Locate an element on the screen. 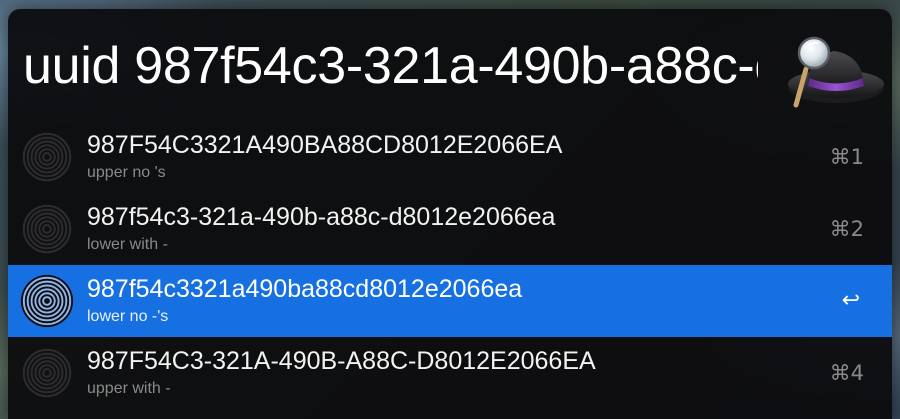 The image size is (900, 419). result-title: 987F54C3-321A-490B-A88C-D8012E2066EA is located at coordinates (341, 361).